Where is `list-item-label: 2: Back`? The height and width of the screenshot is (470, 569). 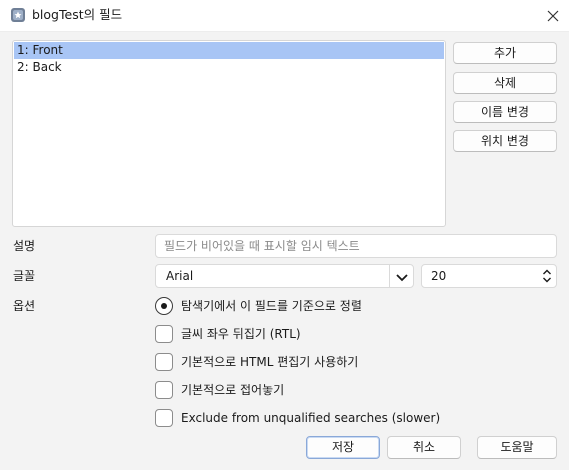 list-item-label: 2: Back is located at coordinates (39, 67).